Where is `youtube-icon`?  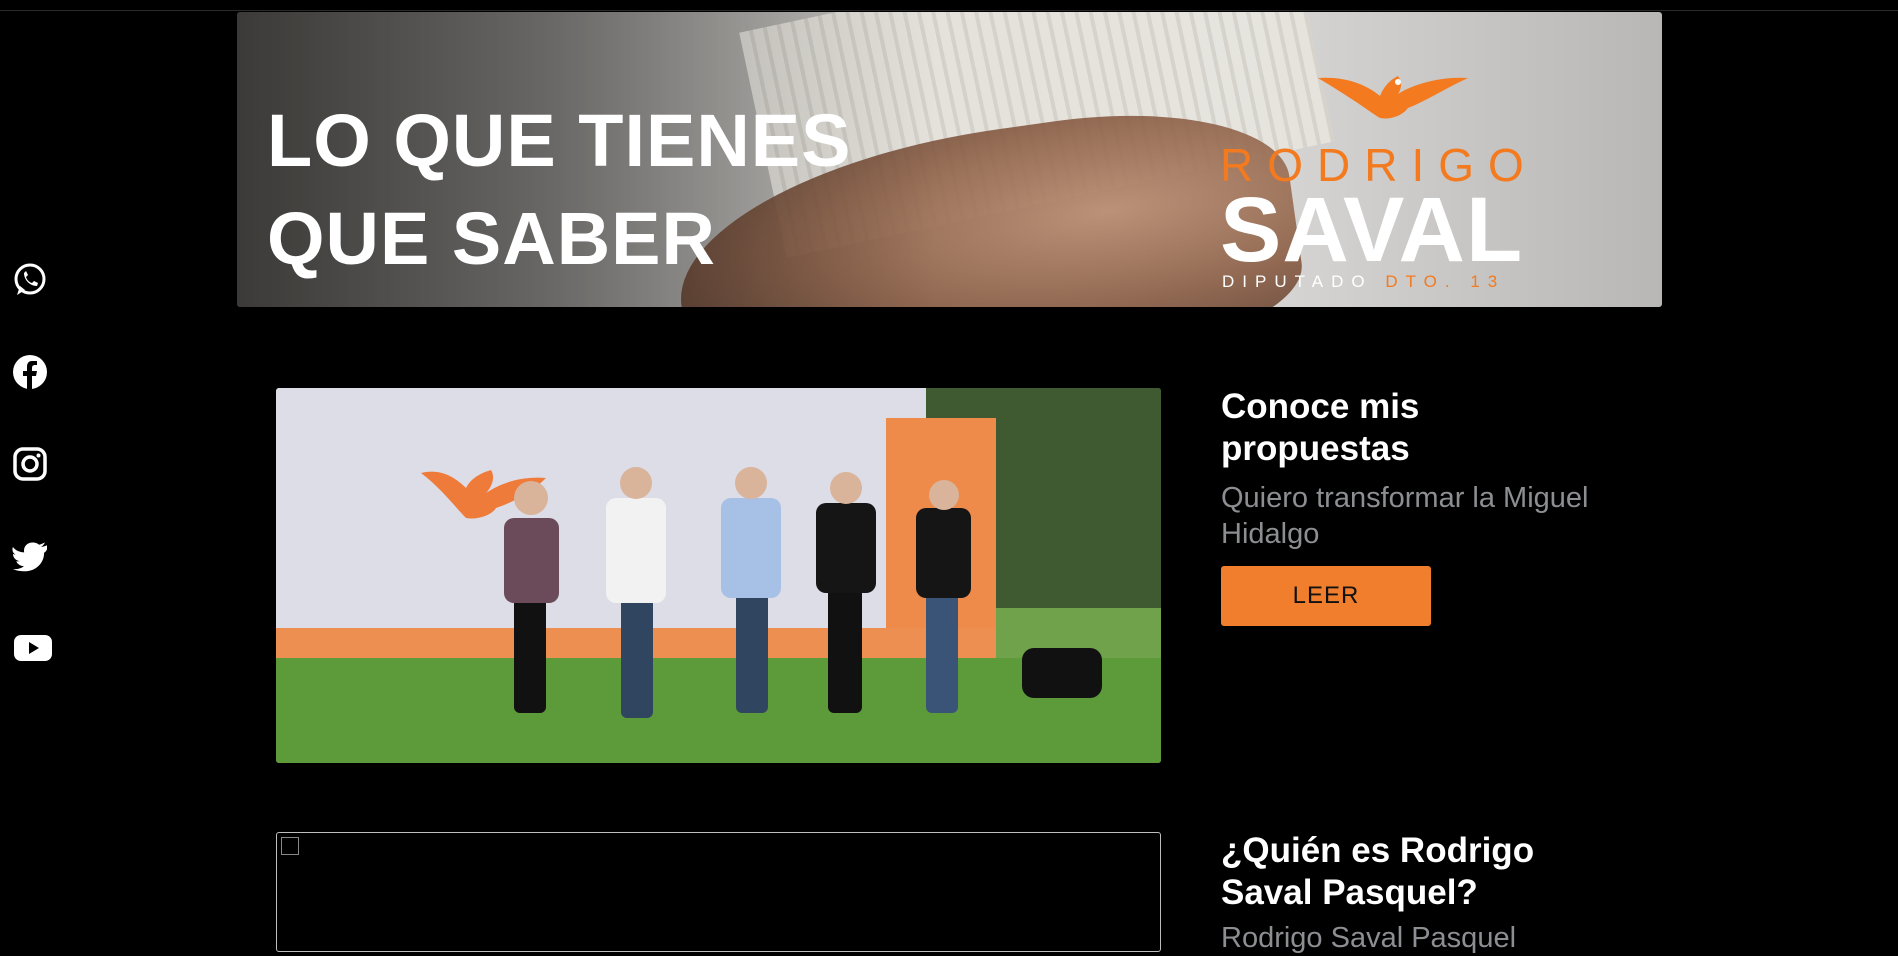
youtube-icon is located at coordinates (33, 648).